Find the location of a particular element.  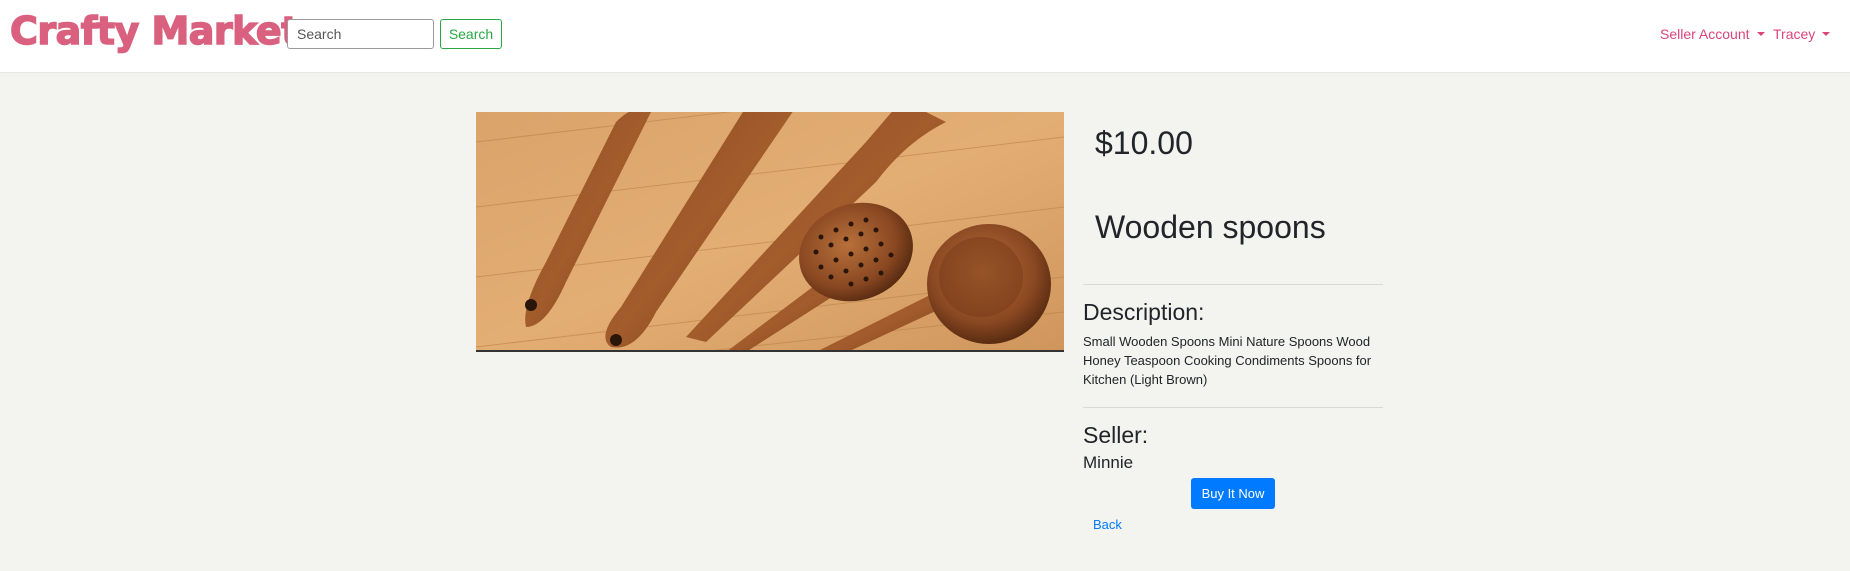

seller-heading: Seller: is located at coordinates (1116, 435).